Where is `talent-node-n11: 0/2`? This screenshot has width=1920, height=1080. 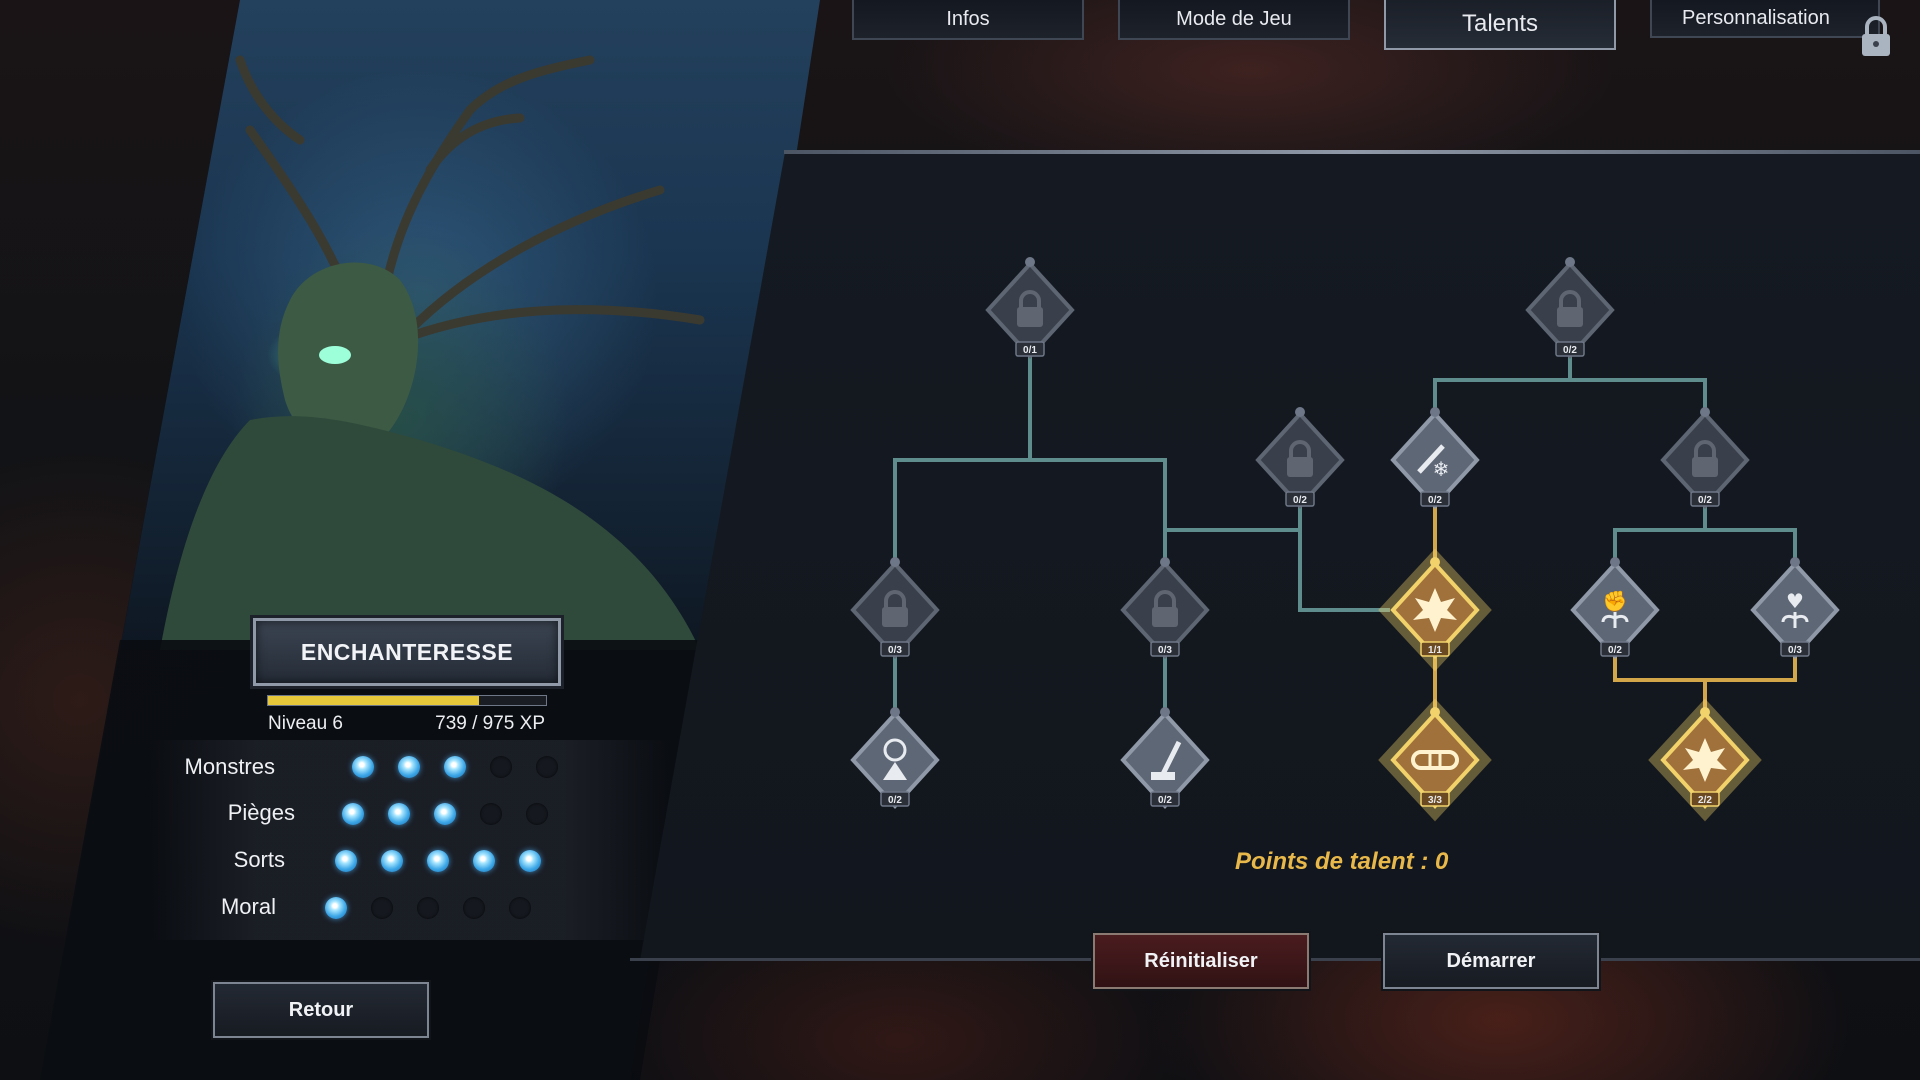 talent-node-n11: 0/2 is located at coordinates (895, 758).